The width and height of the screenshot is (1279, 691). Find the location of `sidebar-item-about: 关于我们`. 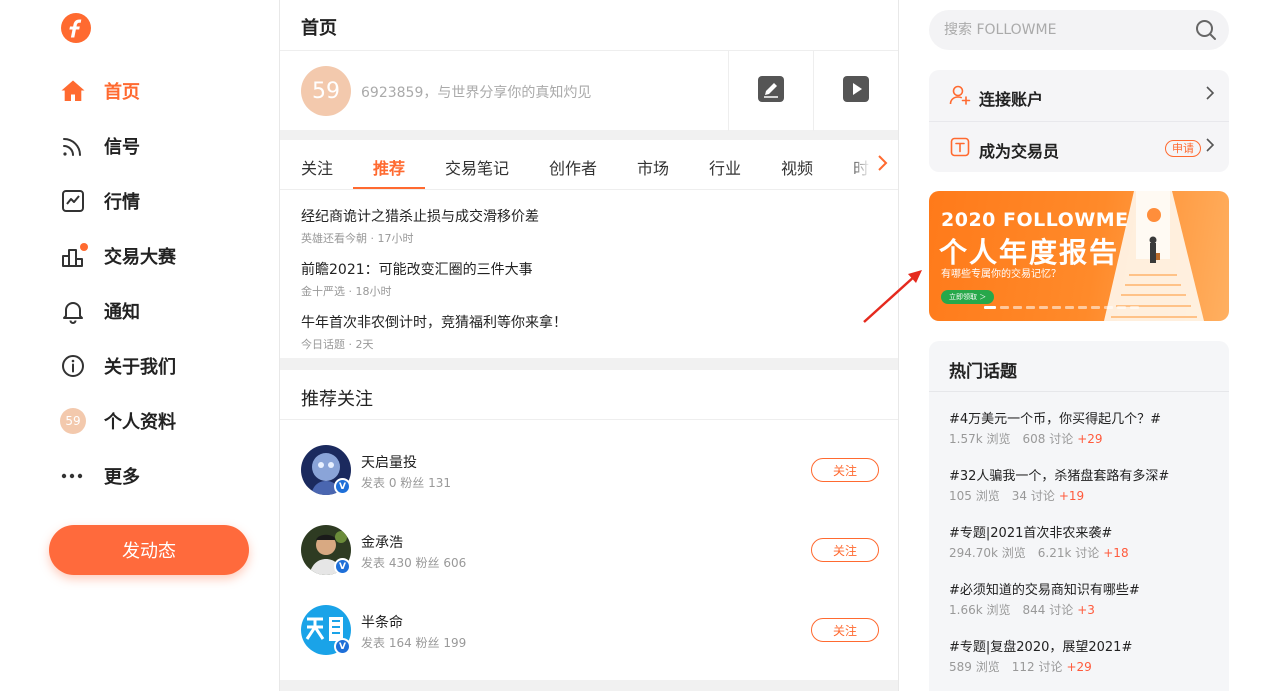

sidebar-item-about: 关于我们 is located at coordinates (118, 366).